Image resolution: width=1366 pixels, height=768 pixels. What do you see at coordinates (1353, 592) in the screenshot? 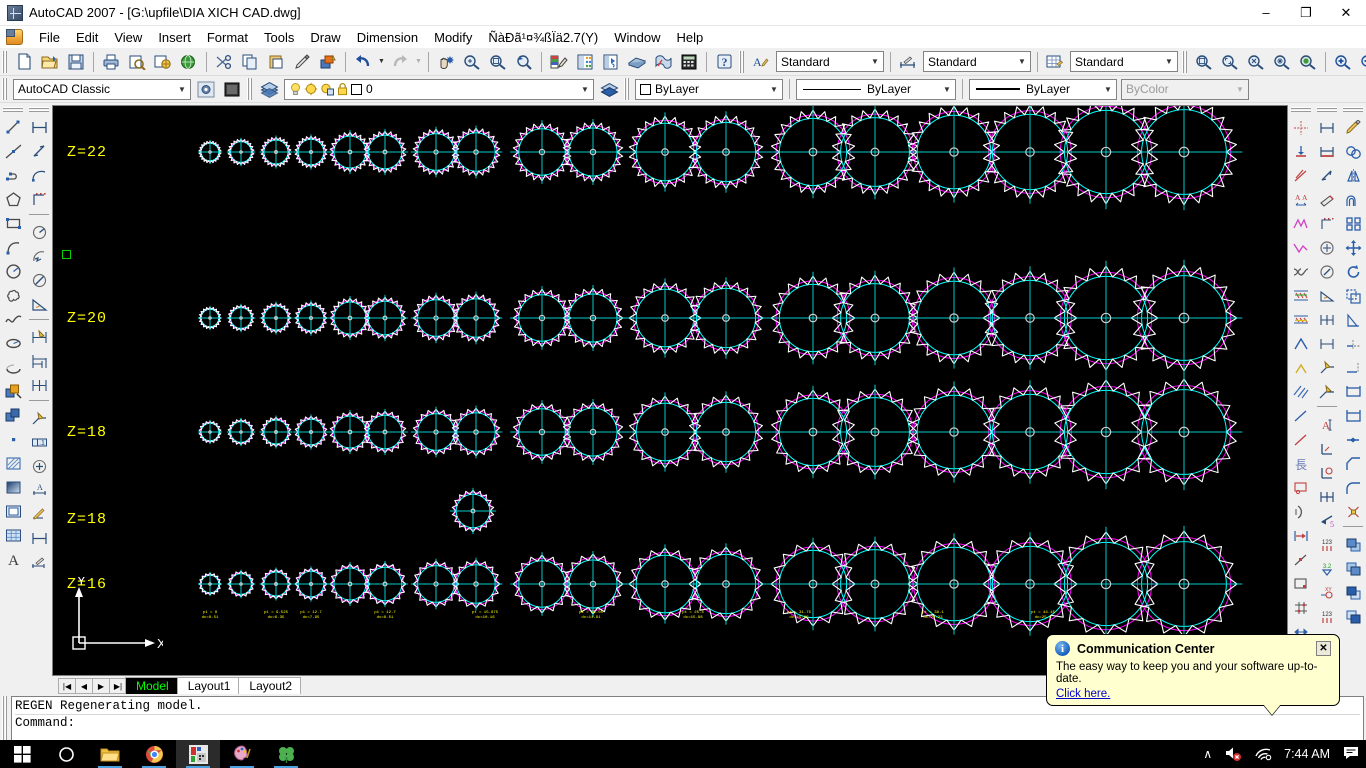
I see `bring-above-object-icon` at bounding box center [1353, 592].